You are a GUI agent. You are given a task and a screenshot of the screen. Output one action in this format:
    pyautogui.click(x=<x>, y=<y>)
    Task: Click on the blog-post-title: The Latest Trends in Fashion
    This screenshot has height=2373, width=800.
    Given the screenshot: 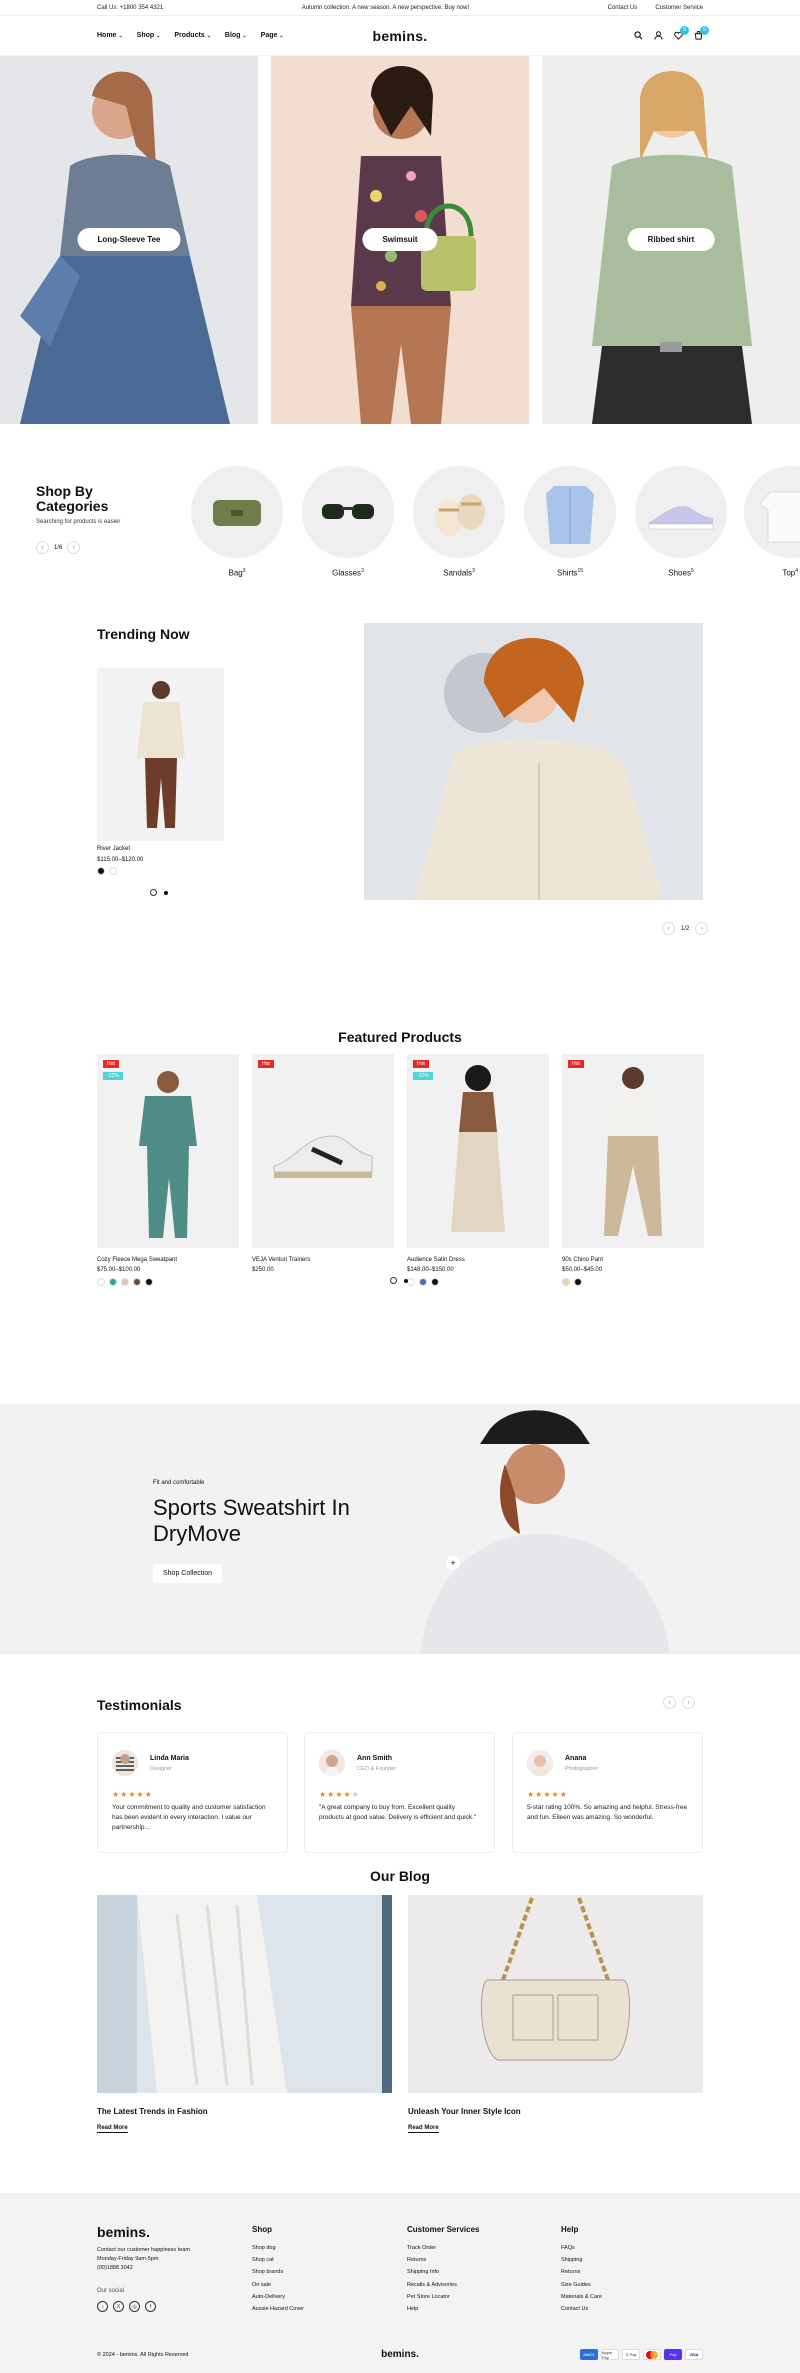 What is the action you would take?
    pyautogui.click(x=244, y=2111)
    